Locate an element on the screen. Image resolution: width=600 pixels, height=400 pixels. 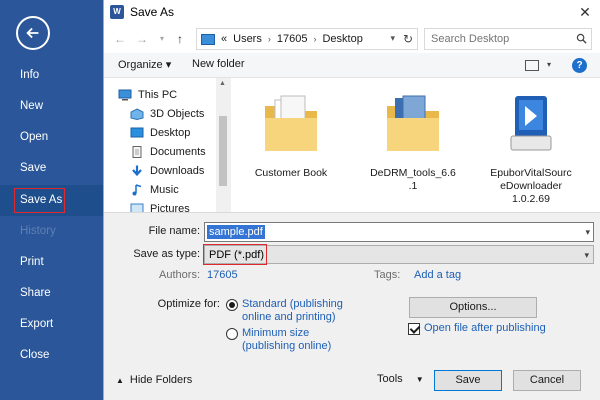
authors-label: Authors: is located at coordinates (179, 275).